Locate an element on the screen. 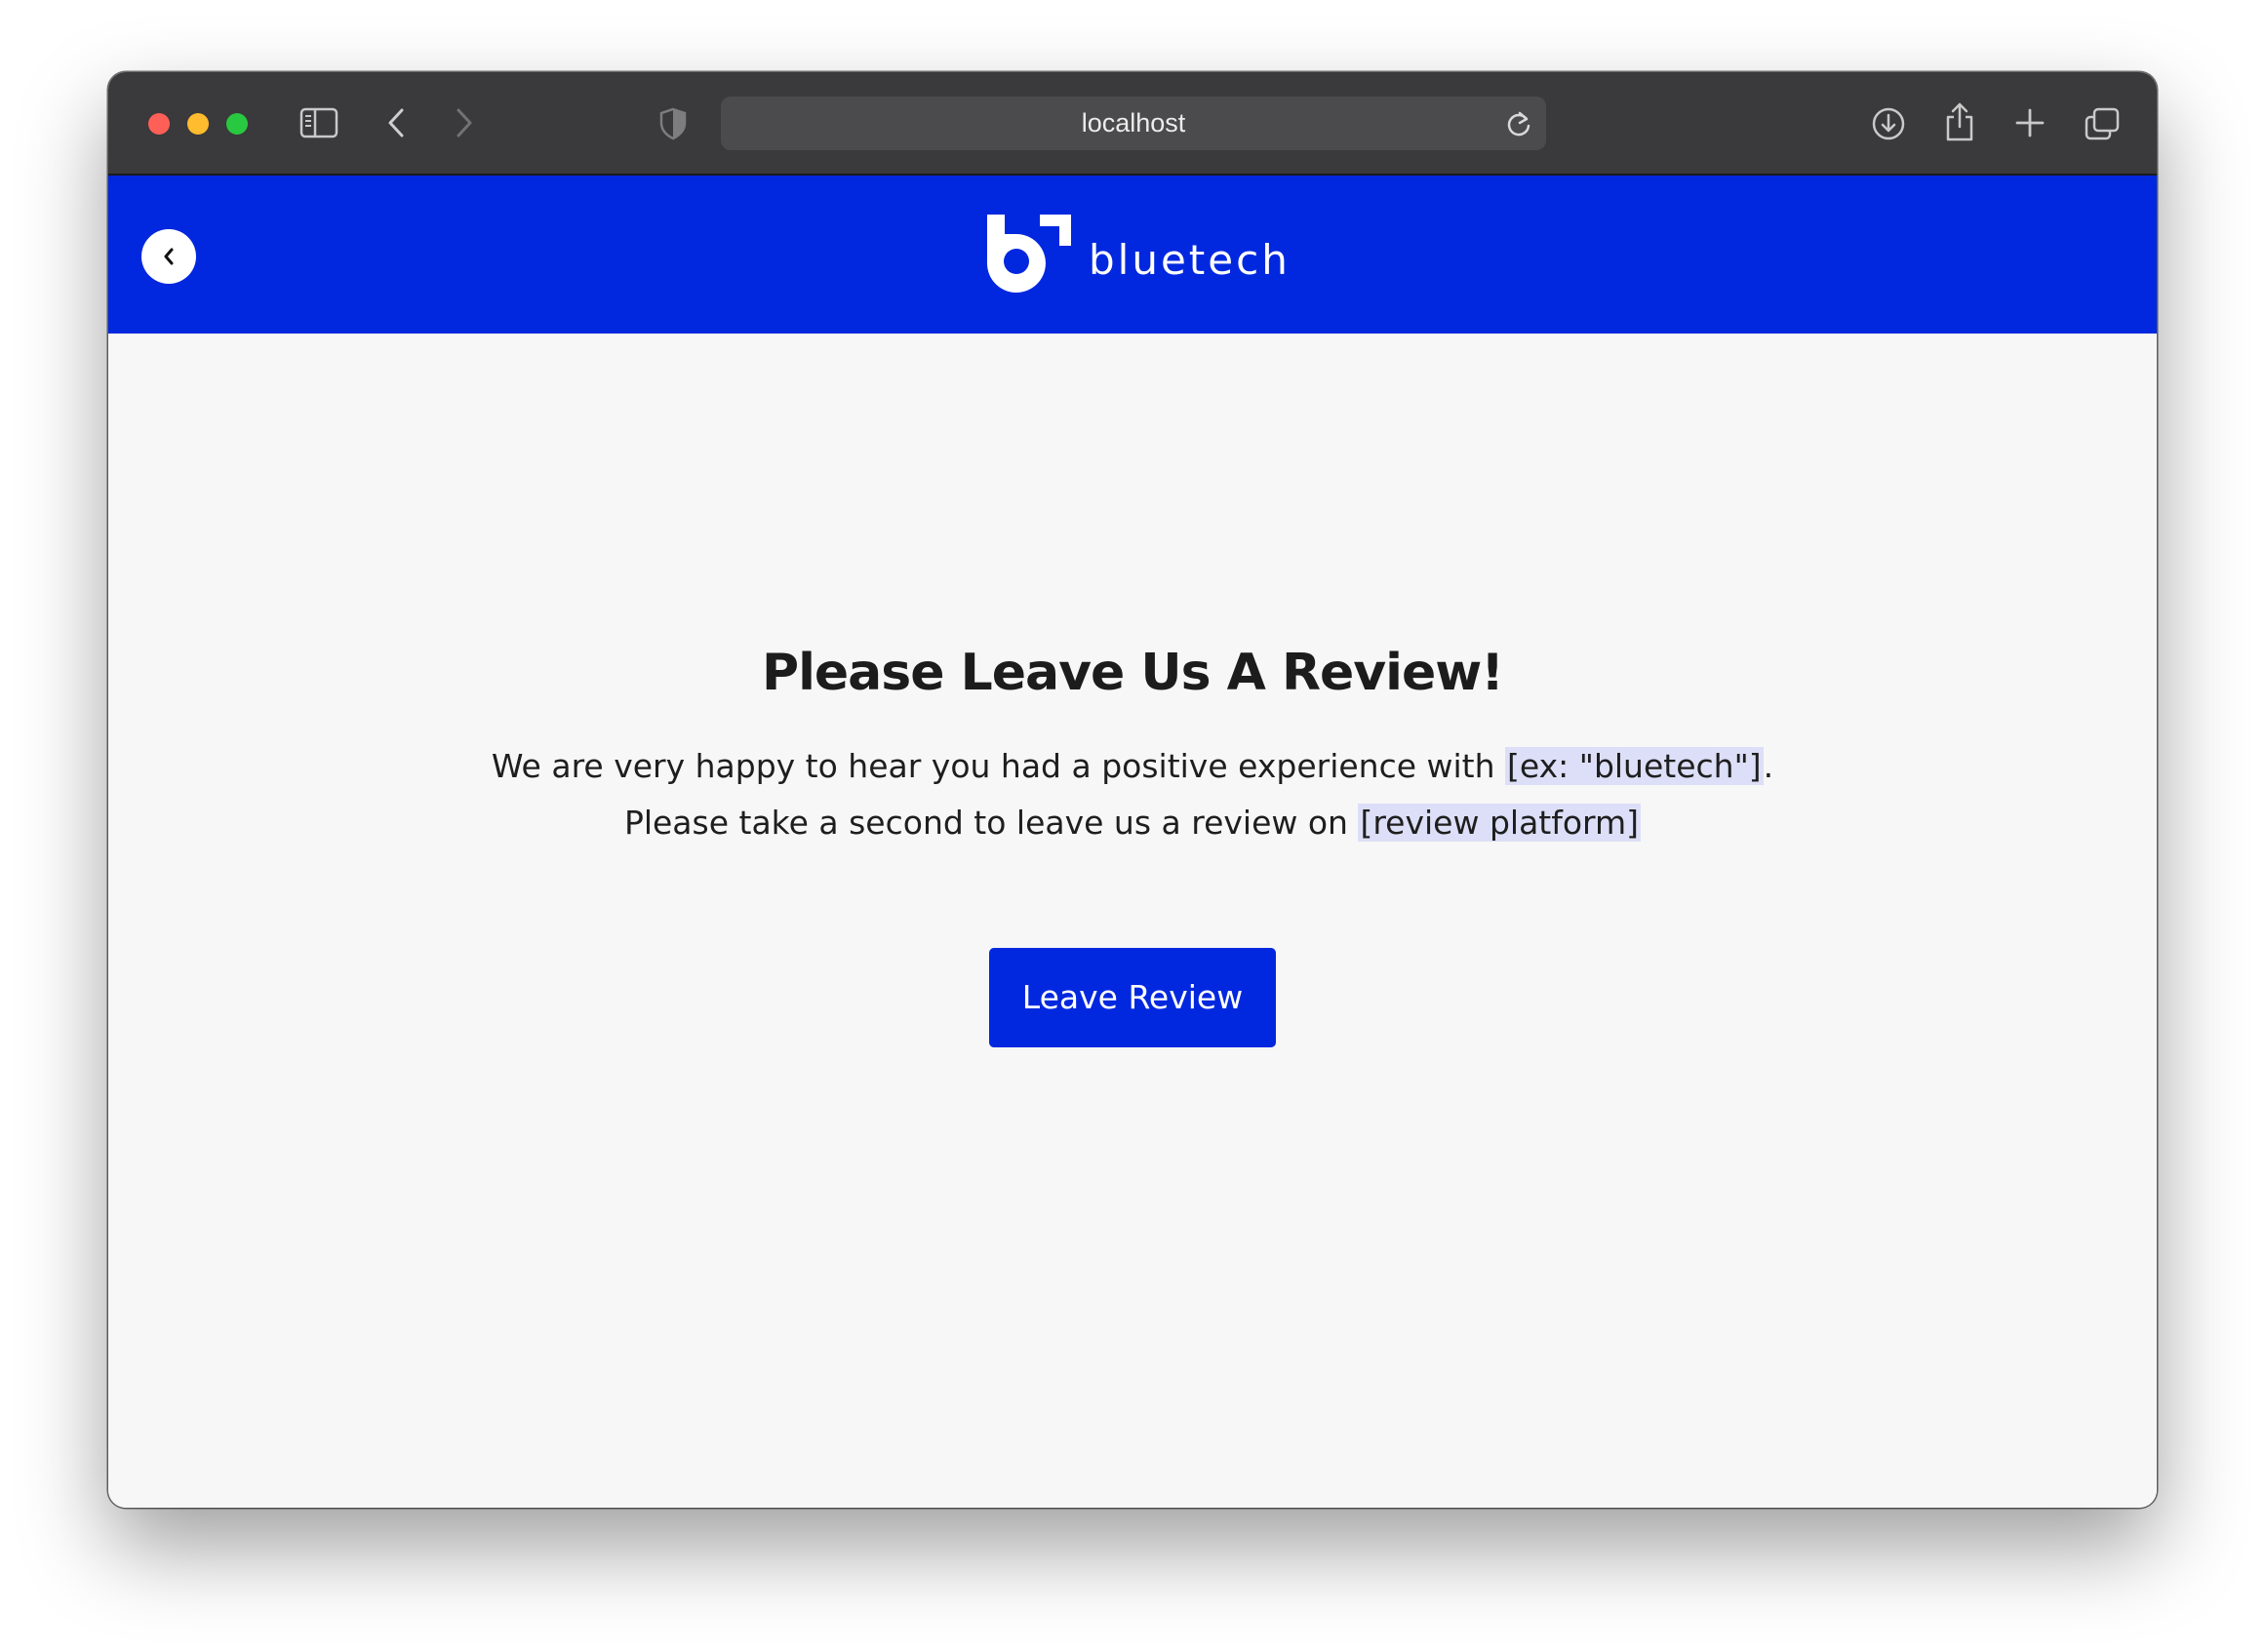 The height and width of the screenshot is (1652, 2265). review-platform-placeholder: [review platform] is located at coordinates (1500, 823).